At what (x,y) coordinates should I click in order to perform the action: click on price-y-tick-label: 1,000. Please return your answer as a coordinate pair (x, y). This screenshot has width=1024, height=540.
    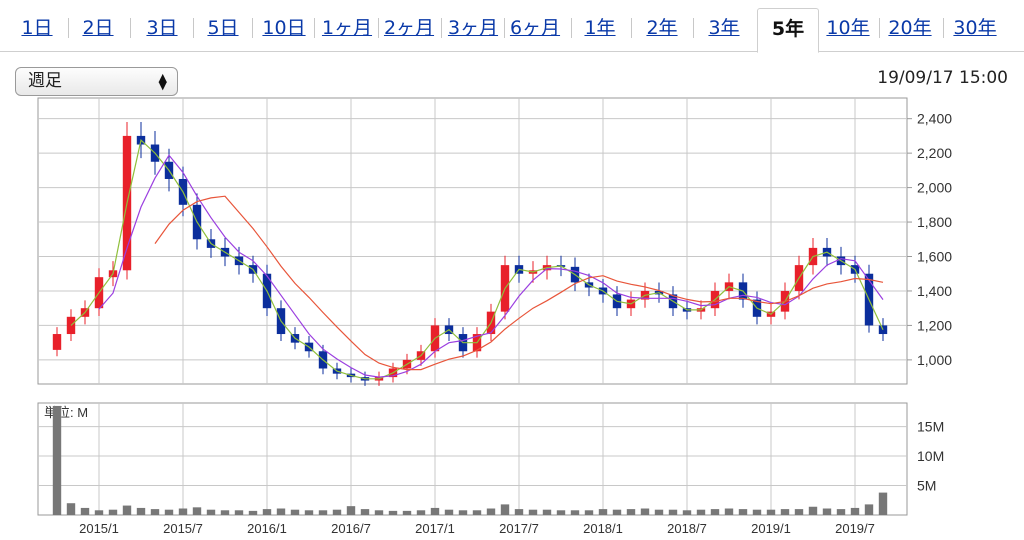
    Looking at the image, I should click on (934, 360).